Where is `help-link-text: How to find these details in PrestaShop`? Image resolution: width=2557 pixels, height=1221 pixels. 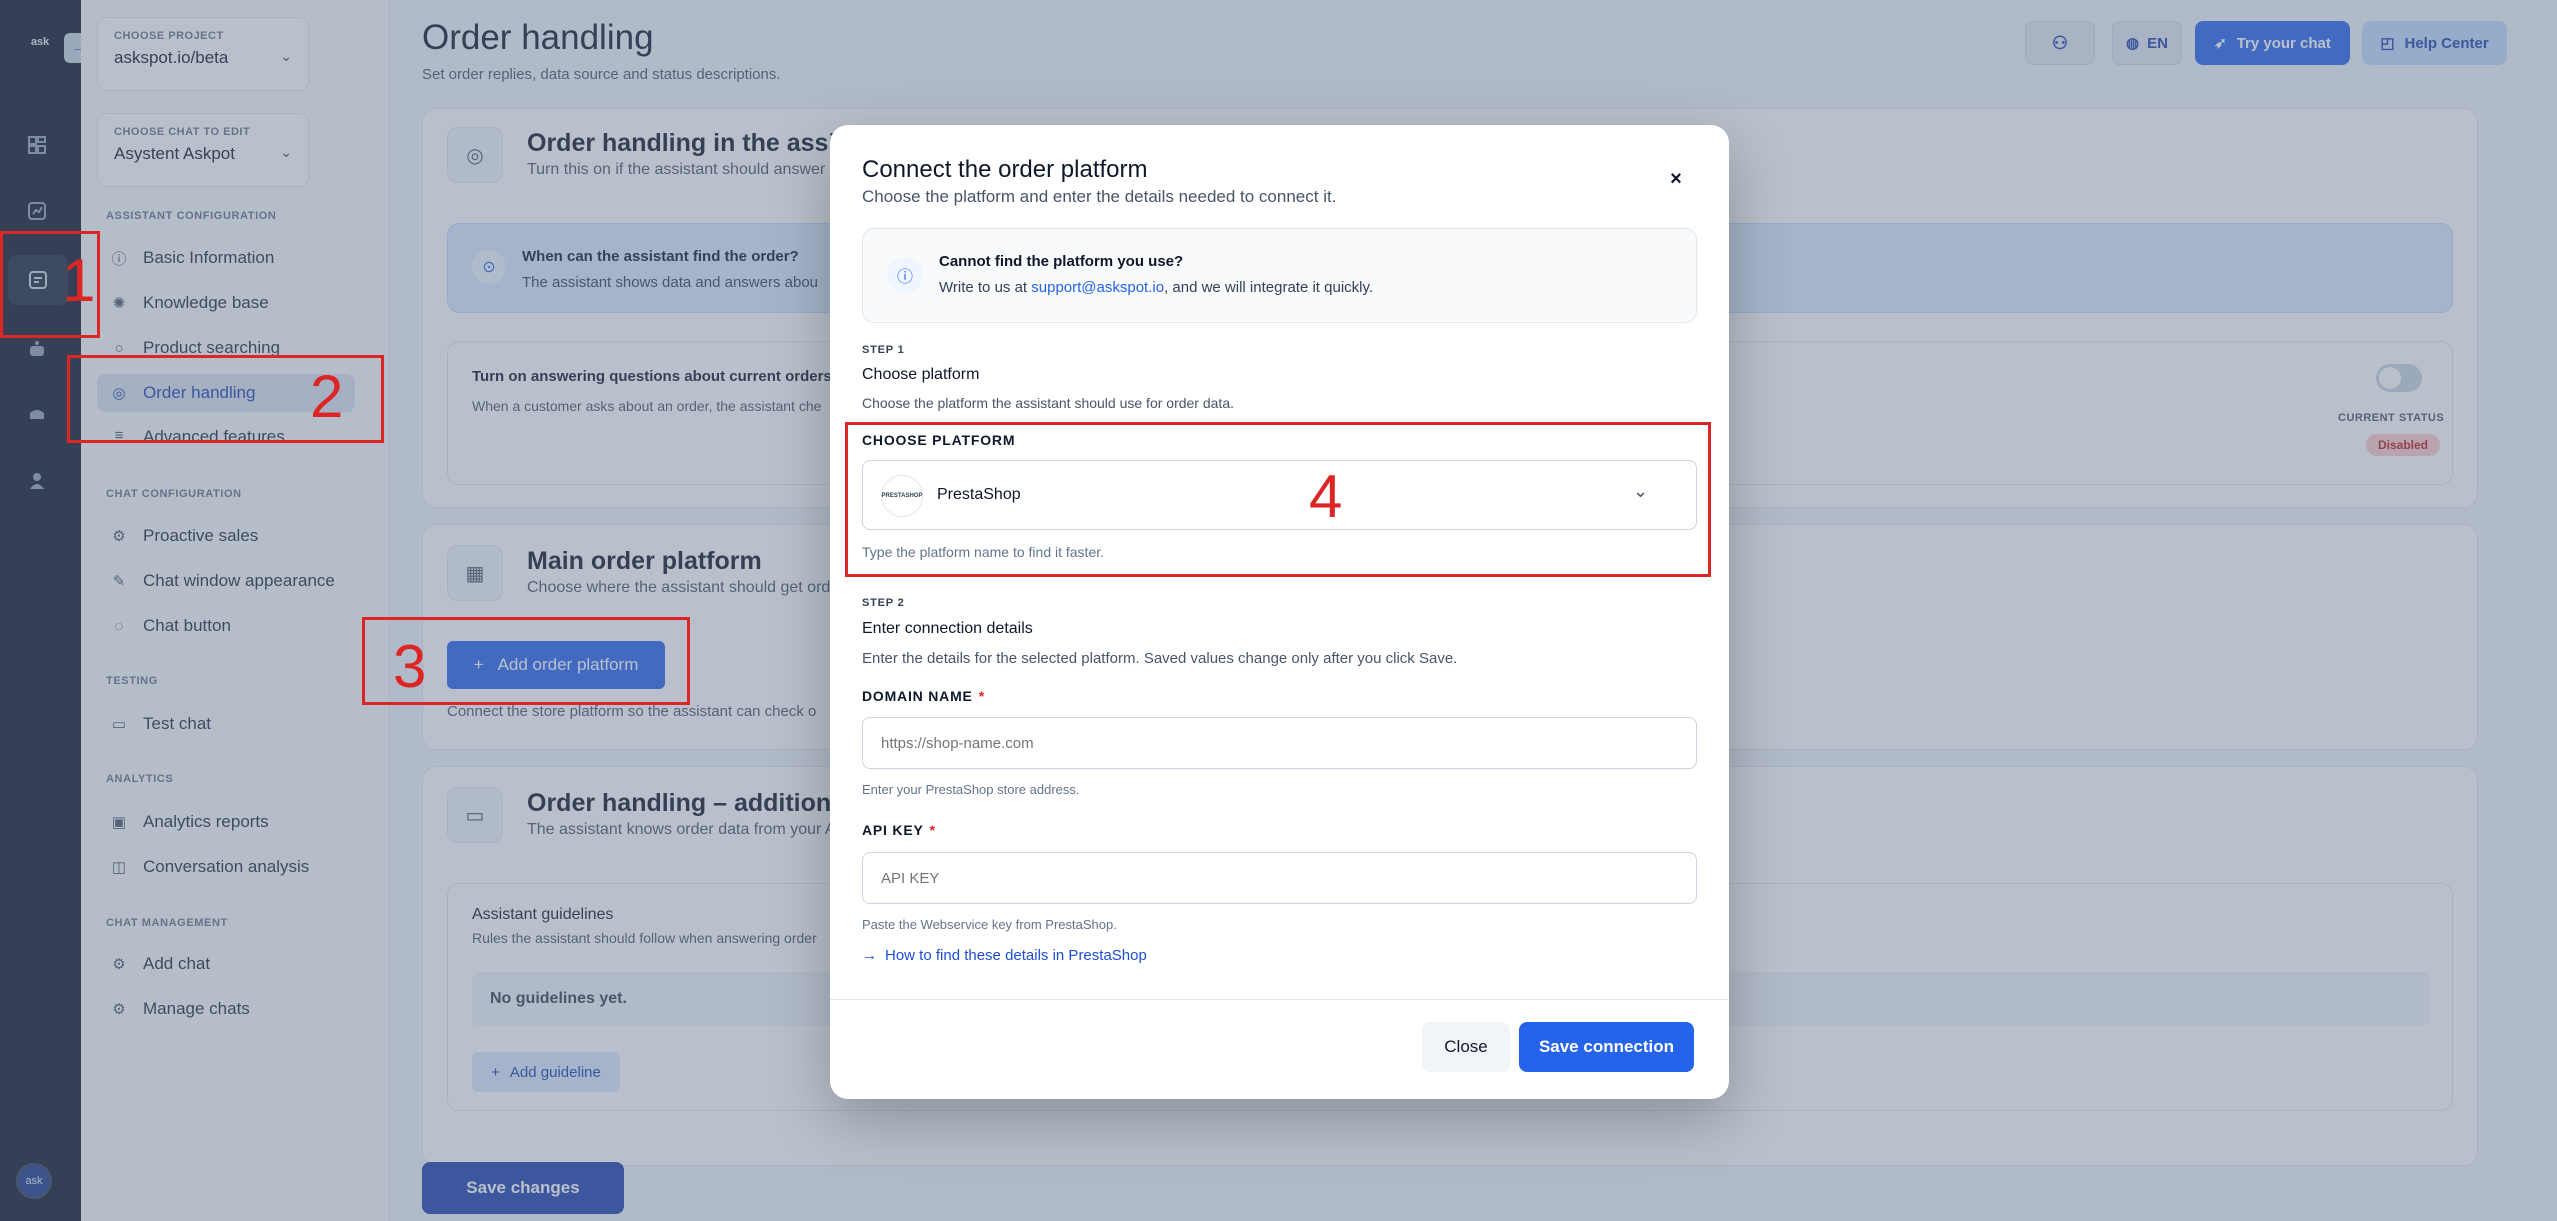
help-link-text: How to find these details in PrestaShop is located at coordinates (1016, 955).